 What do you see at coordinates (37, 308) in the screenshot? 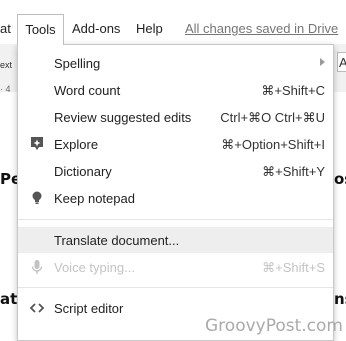
I see `code-icon` at bounding box center [37, 308].